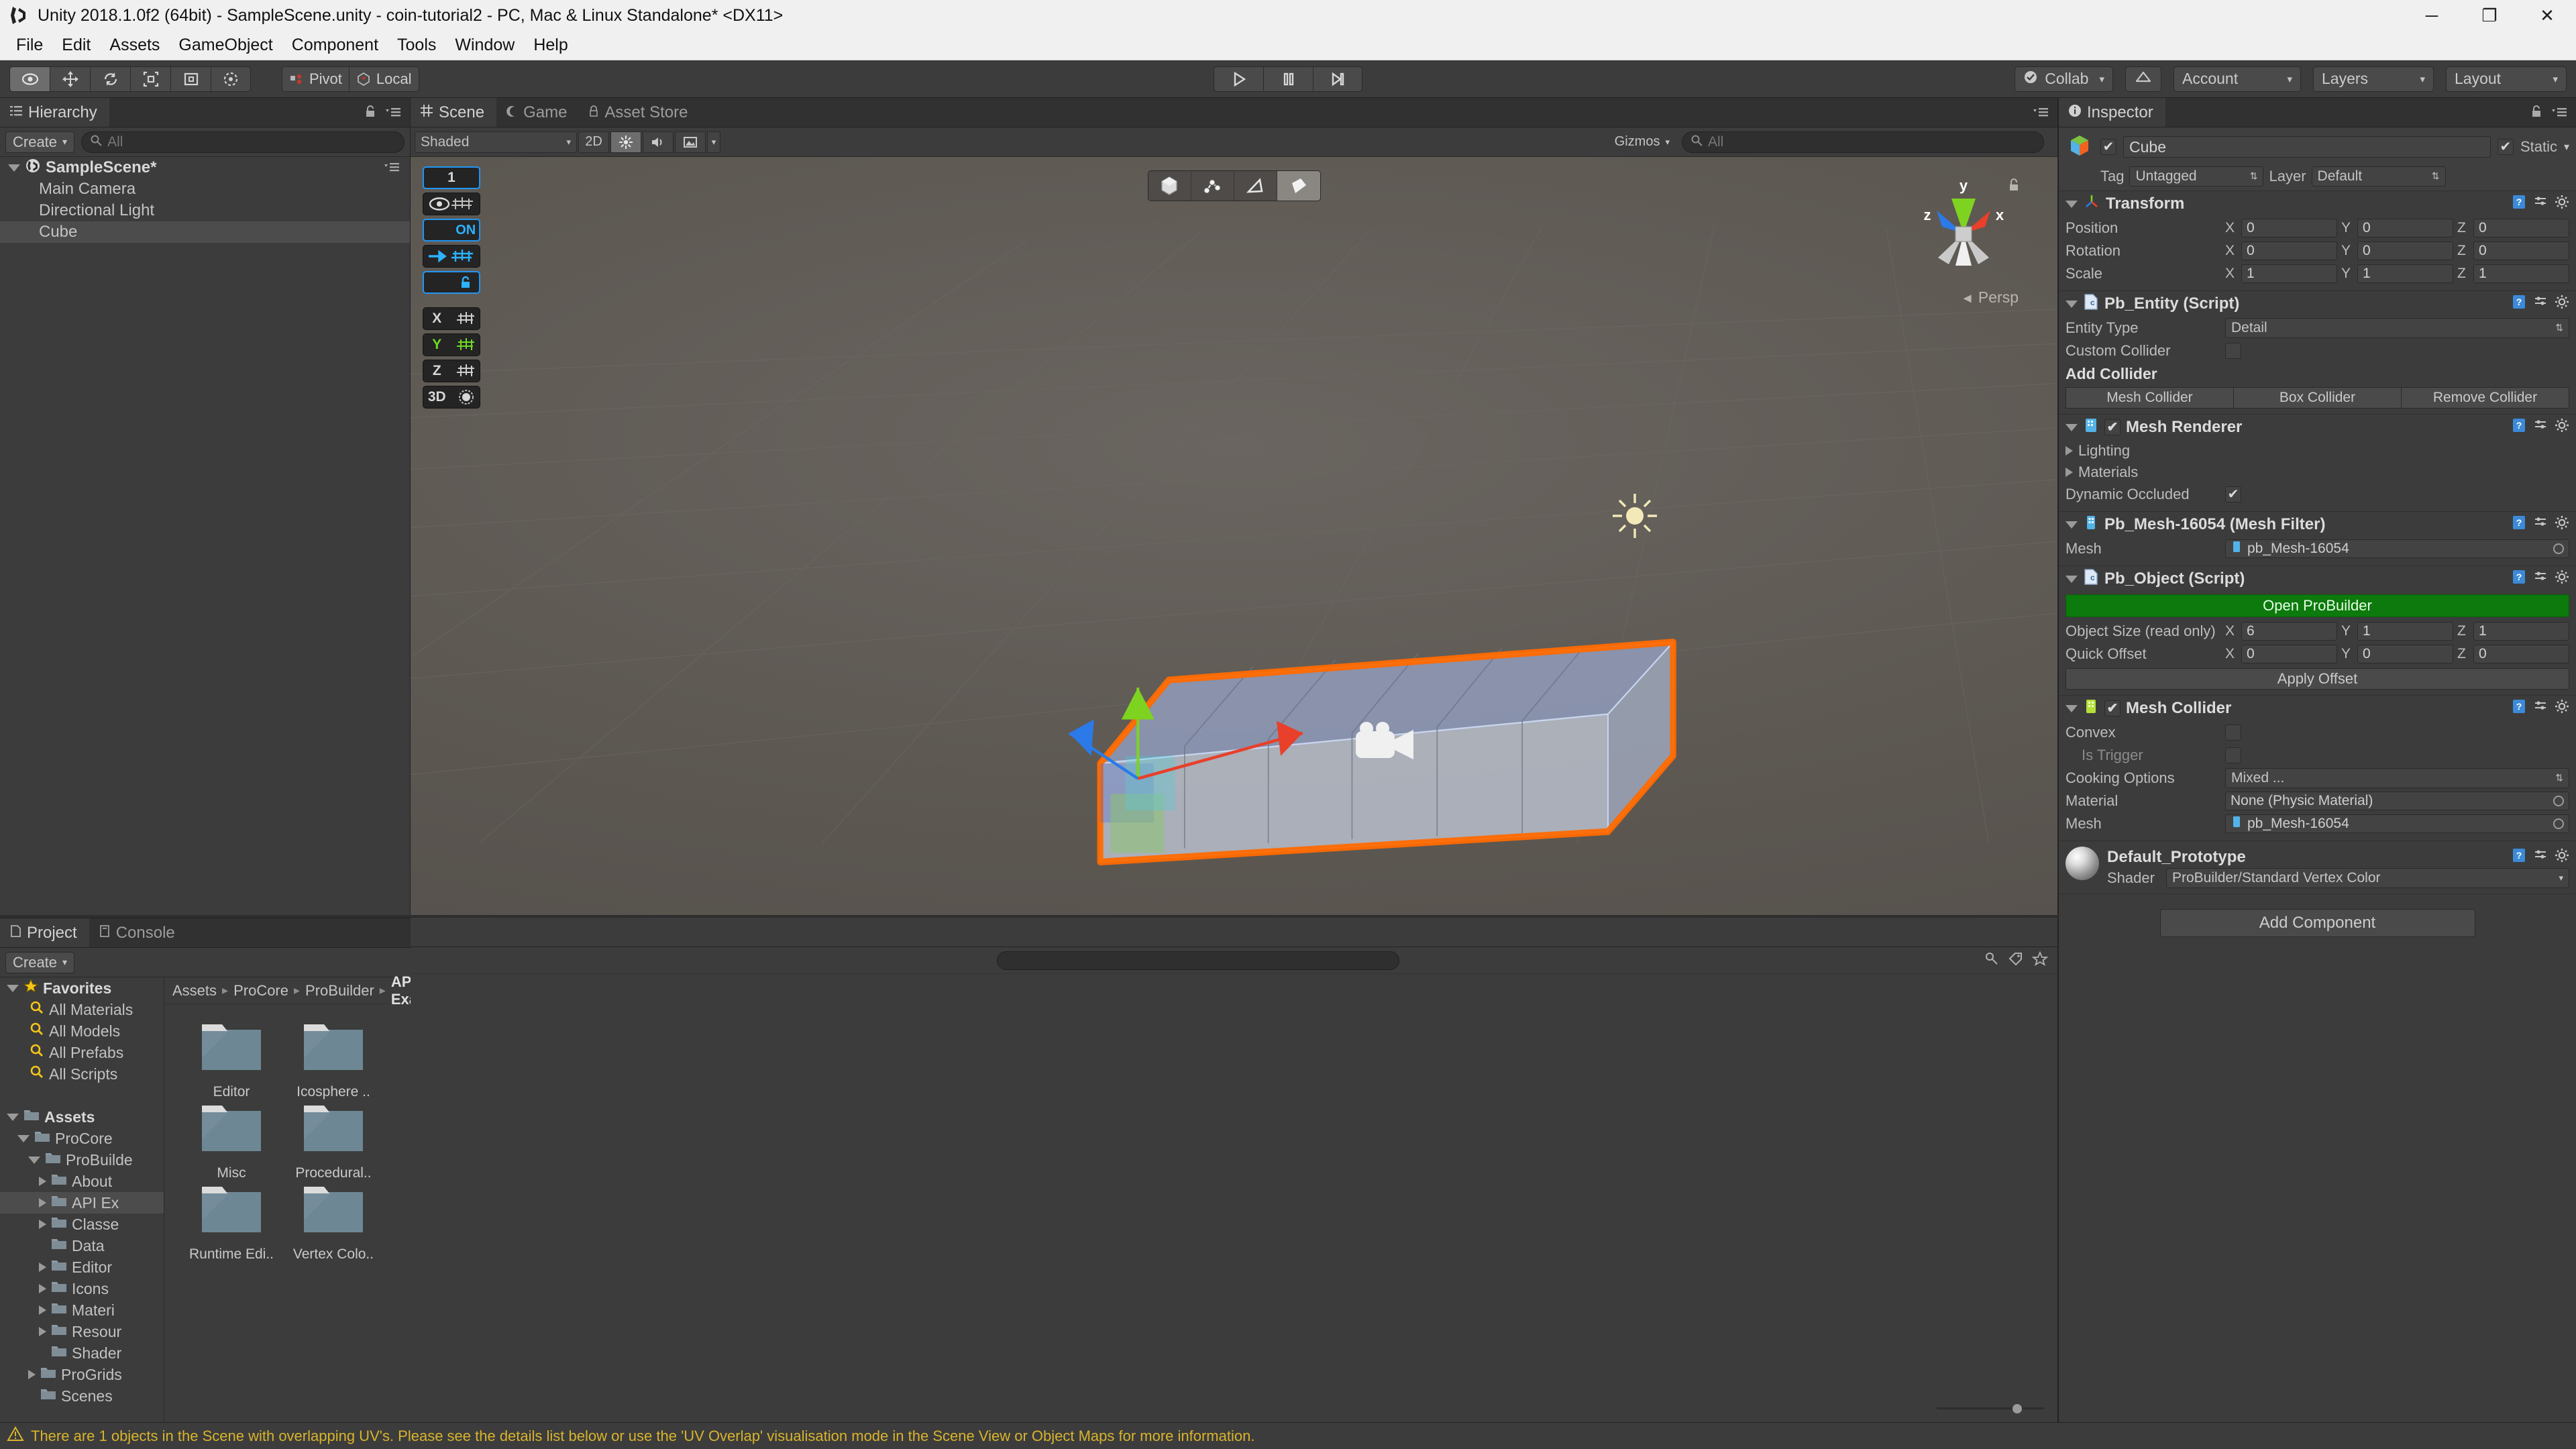  Describe the element at coordinates (2397, 778) in the screenshot. I see `cooking-options-dropdown: Mixed ... ⇅` at that location.